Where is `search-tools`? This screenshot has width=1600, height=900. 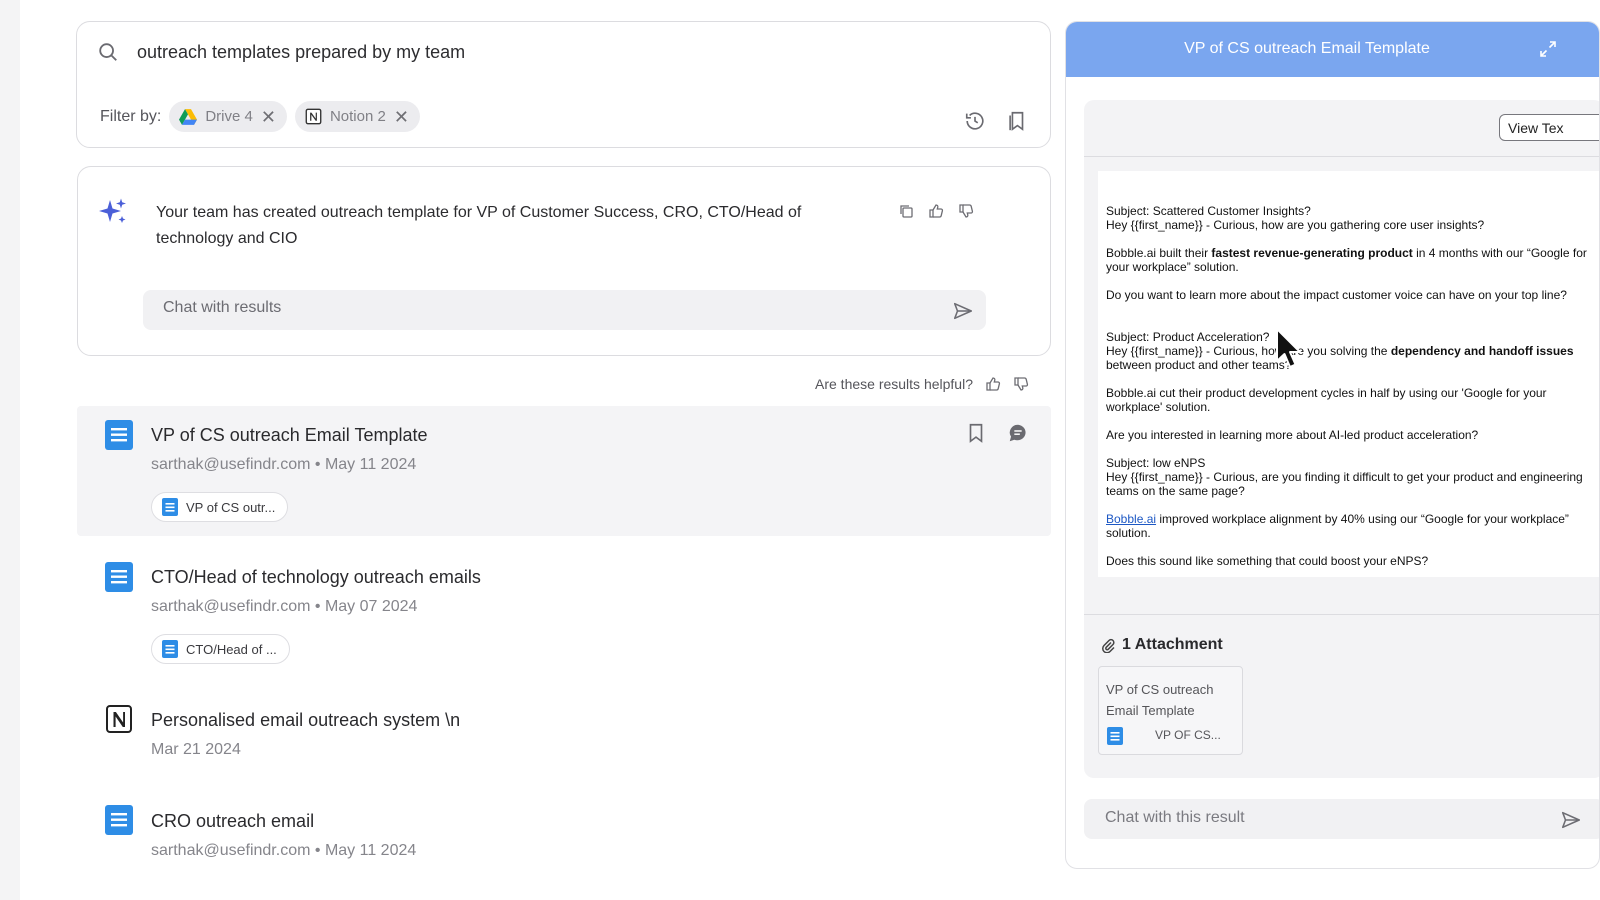
search-tools is located at coordinates (996, 121).